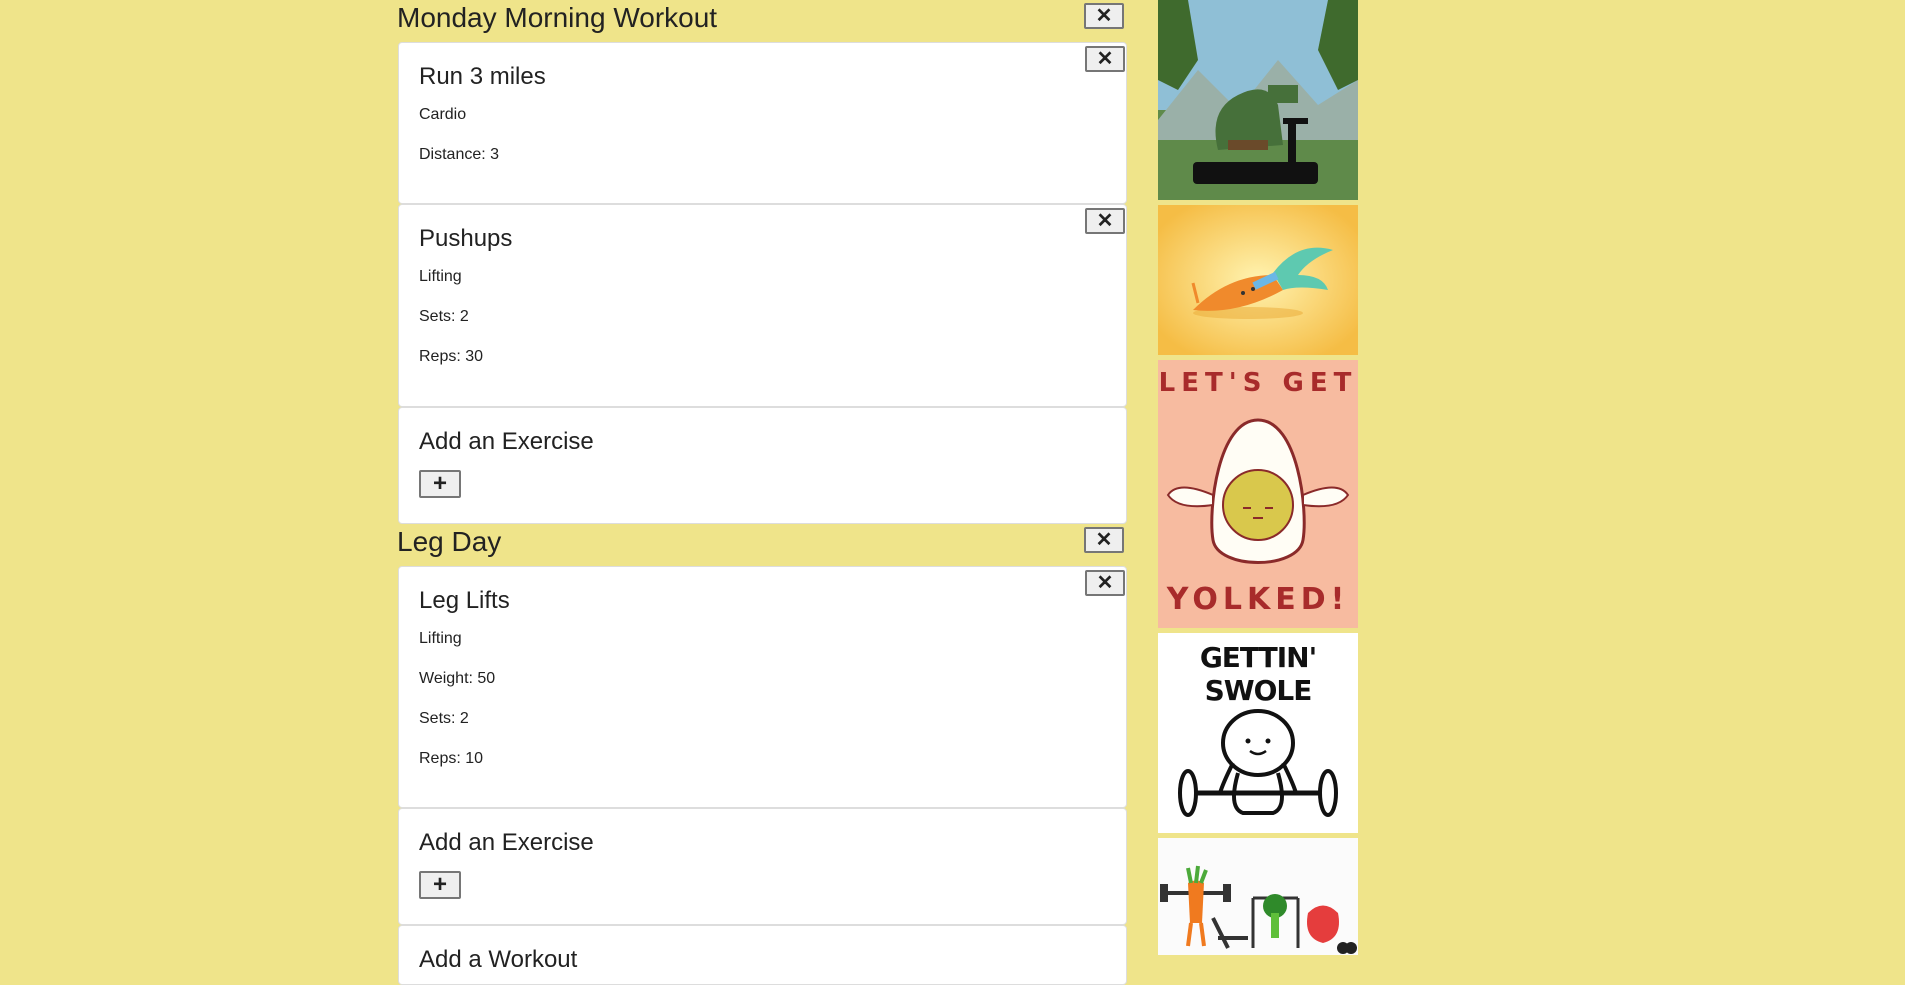 The height and width of the screenshot is (985, 1905). I want to click on exercise-detail: Reps: 30, so click(451, 356).